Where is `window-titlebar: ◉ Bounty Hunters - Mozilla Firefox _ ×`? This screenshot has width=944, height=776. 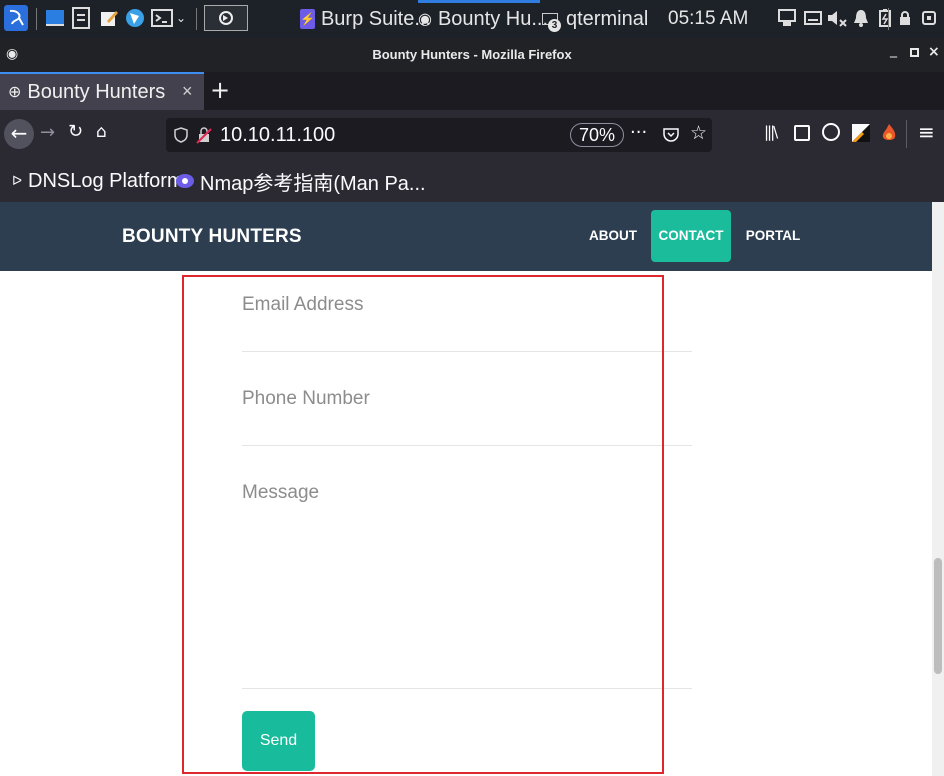 window-titlebar: ◉ Bounty Hunters - Mozilla Firefox _ × is located at coordinates (472, 55).